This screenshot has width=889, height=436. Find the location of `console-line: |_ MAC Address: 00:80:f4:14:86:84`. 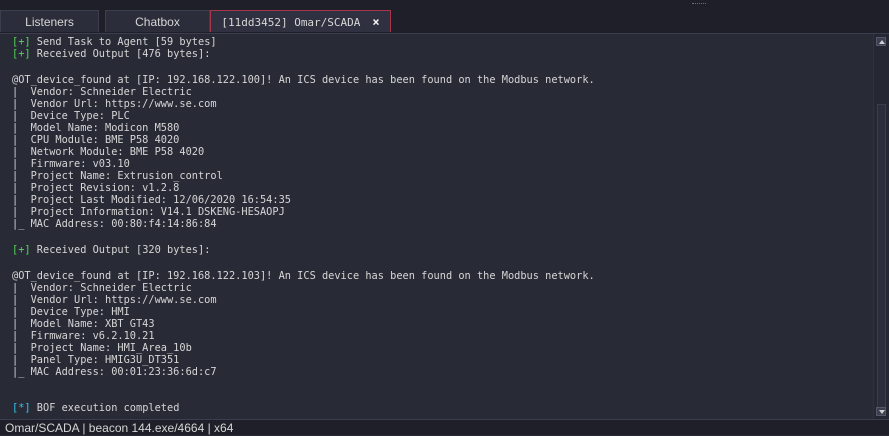

console-line: |_ MAC Address: 00:80:f4:14:86:84 is located at coordinates (114, 224).